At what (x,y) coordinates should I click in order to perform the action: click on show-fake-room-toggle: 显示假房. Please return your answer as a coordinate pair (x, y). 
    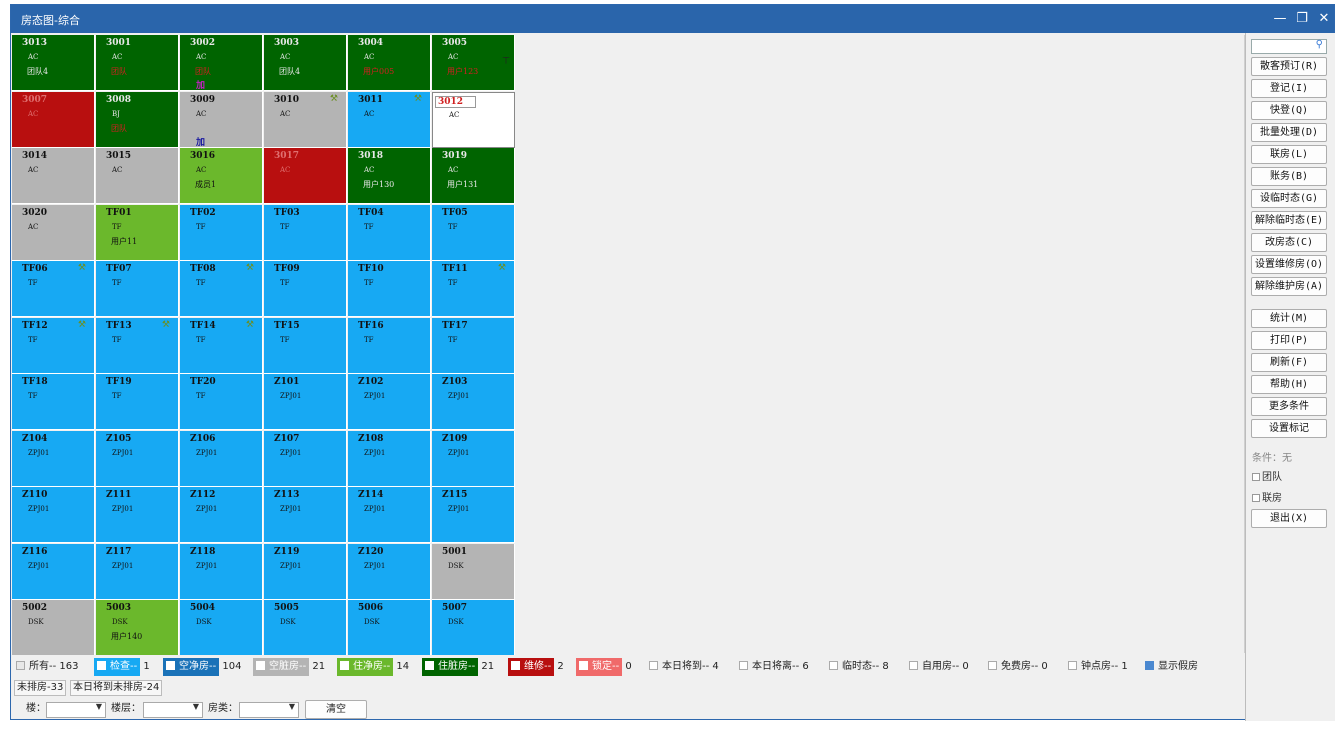
    Looking at the image, I should click on (1171, 667).